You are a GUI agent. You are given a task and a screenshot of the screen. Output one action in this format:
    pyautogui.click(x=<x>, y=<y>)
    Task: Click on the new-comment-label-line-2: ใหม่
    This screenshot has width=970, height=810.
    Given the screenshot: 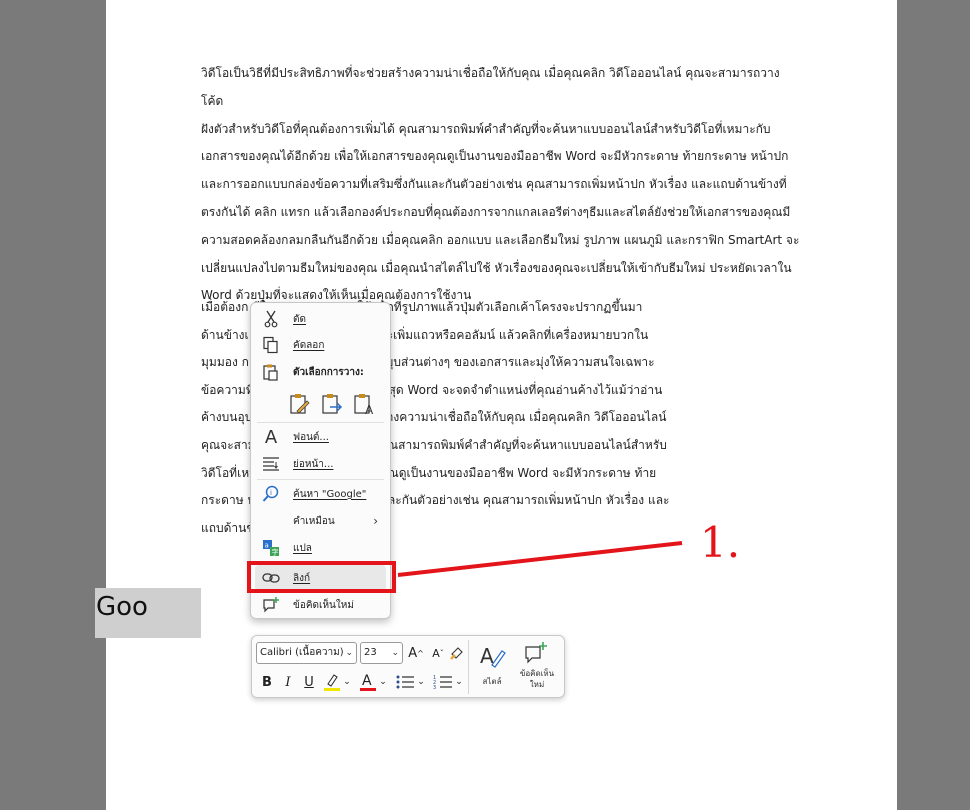 What is the action you would take?
    pyautogui.click(x=537, y=684)
    